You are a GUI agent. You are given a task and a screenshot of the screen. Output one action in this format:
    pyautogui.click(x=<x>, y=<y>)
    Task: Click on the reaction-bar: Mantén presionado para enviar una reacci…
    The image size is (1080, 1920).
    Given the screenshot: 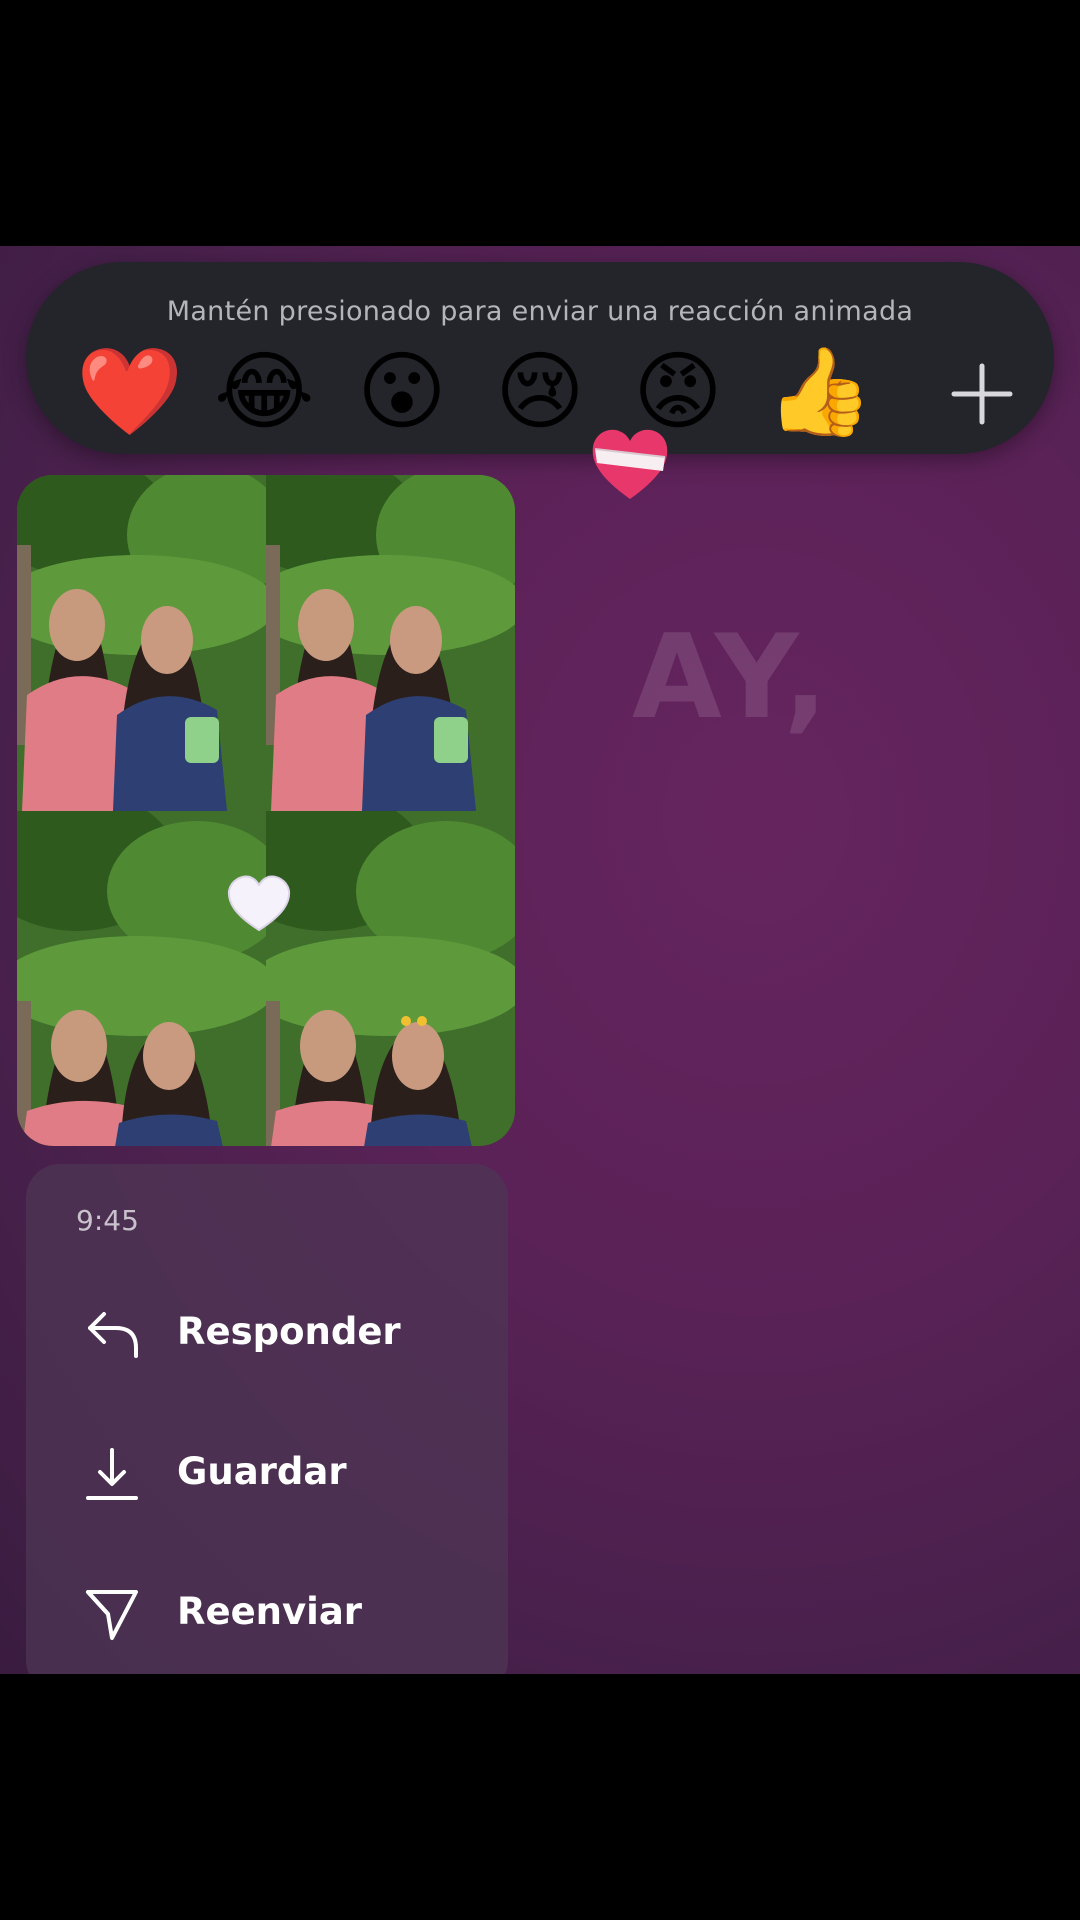 What is the action you would take?
    pyautogui.click(x=540, y=358)
    